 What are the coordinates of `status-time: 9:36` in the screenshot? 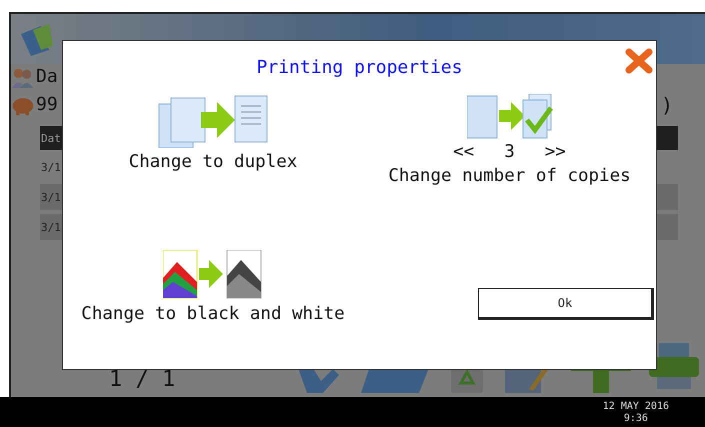 It's located at (636, 419).